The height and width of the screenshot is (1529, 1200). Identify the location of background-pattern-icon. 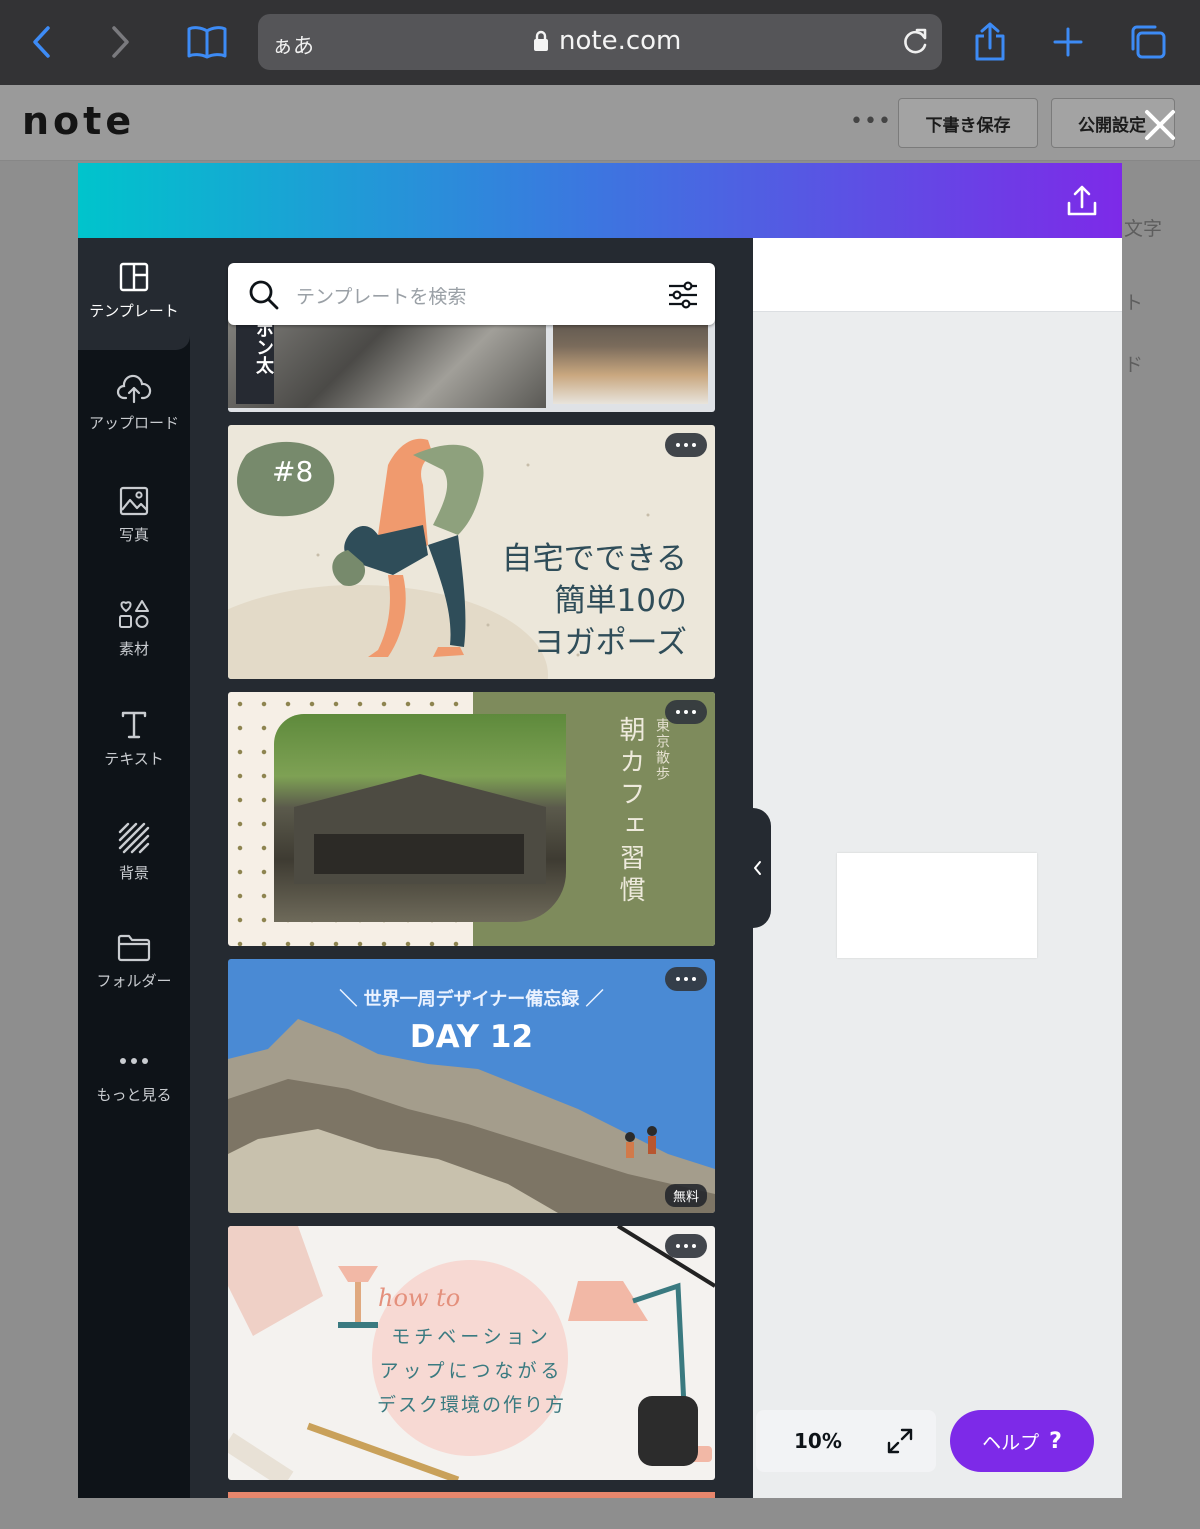
(134, 838).